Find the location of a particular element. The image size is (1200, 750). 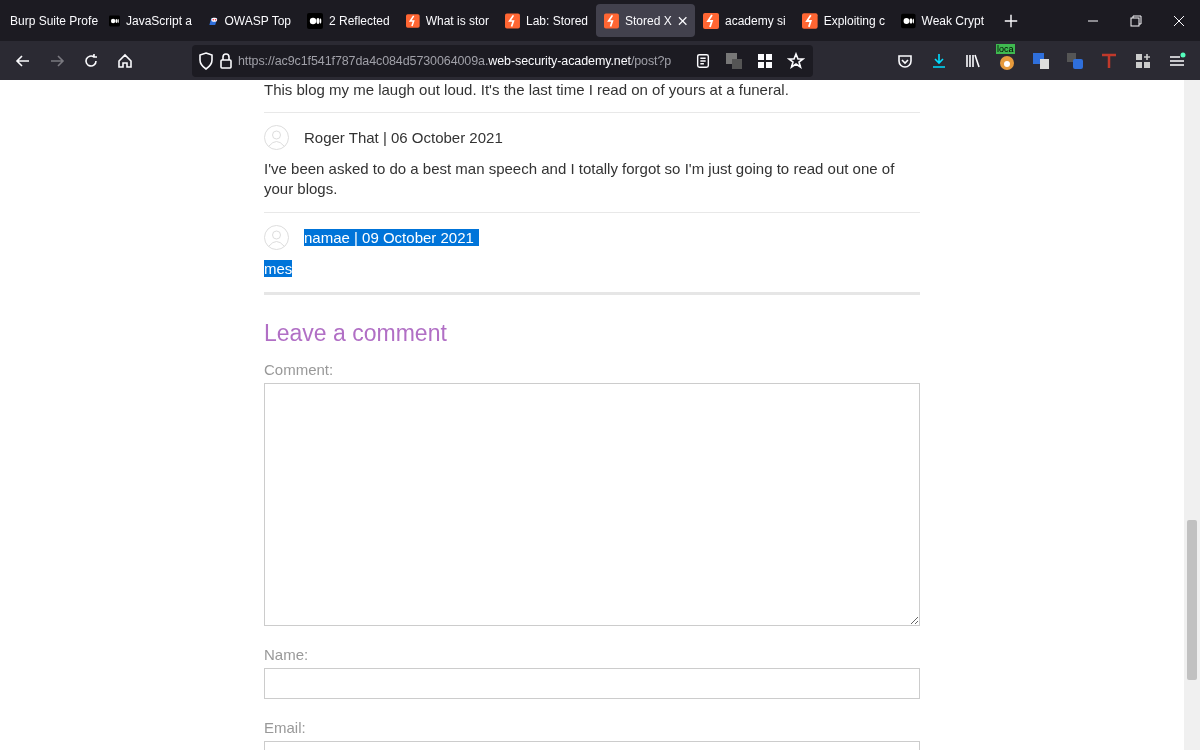

field-label: Email: is located at coordinates (285, 727).